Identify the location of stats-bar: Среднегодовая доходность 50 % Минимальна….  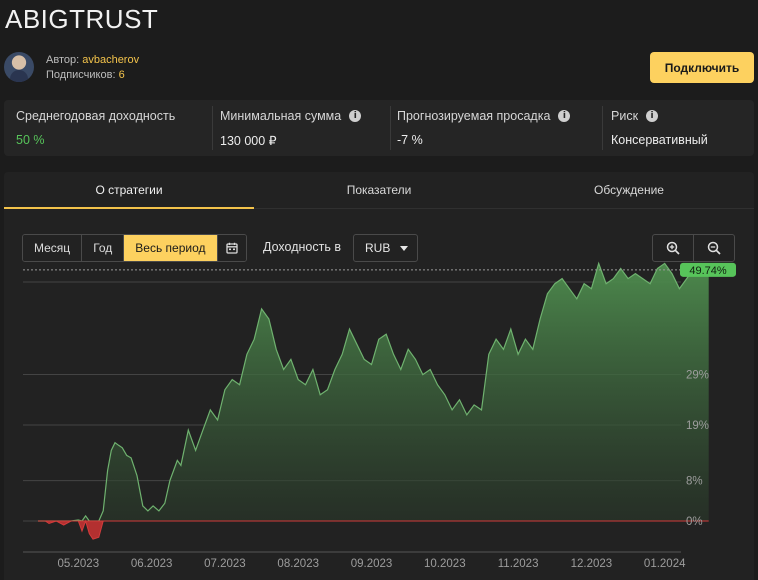
(379, 128).